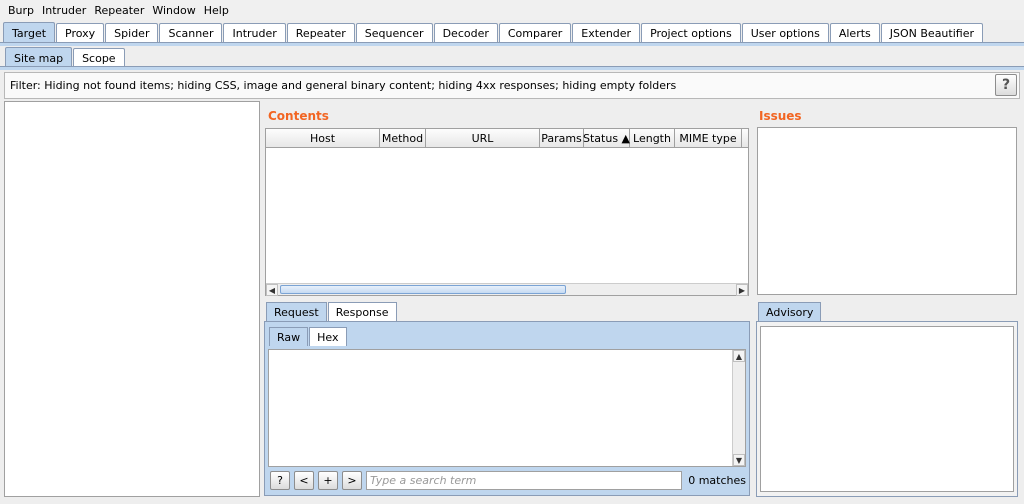 This screenshot has height=504, width=1024. What do you see at coordinates (739, 356) in the screenshot?
I see `scroll-up-icon: ▲` at bounding box center [739, 356].